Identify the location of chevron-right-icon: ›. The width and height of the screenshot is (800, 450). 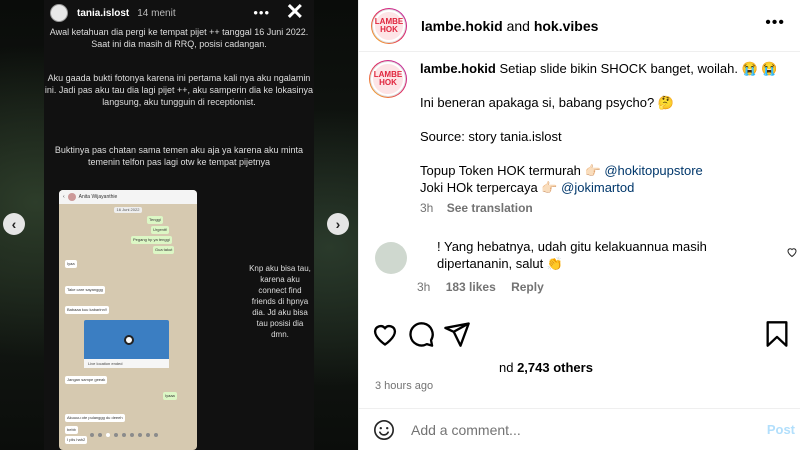
(338, 224).